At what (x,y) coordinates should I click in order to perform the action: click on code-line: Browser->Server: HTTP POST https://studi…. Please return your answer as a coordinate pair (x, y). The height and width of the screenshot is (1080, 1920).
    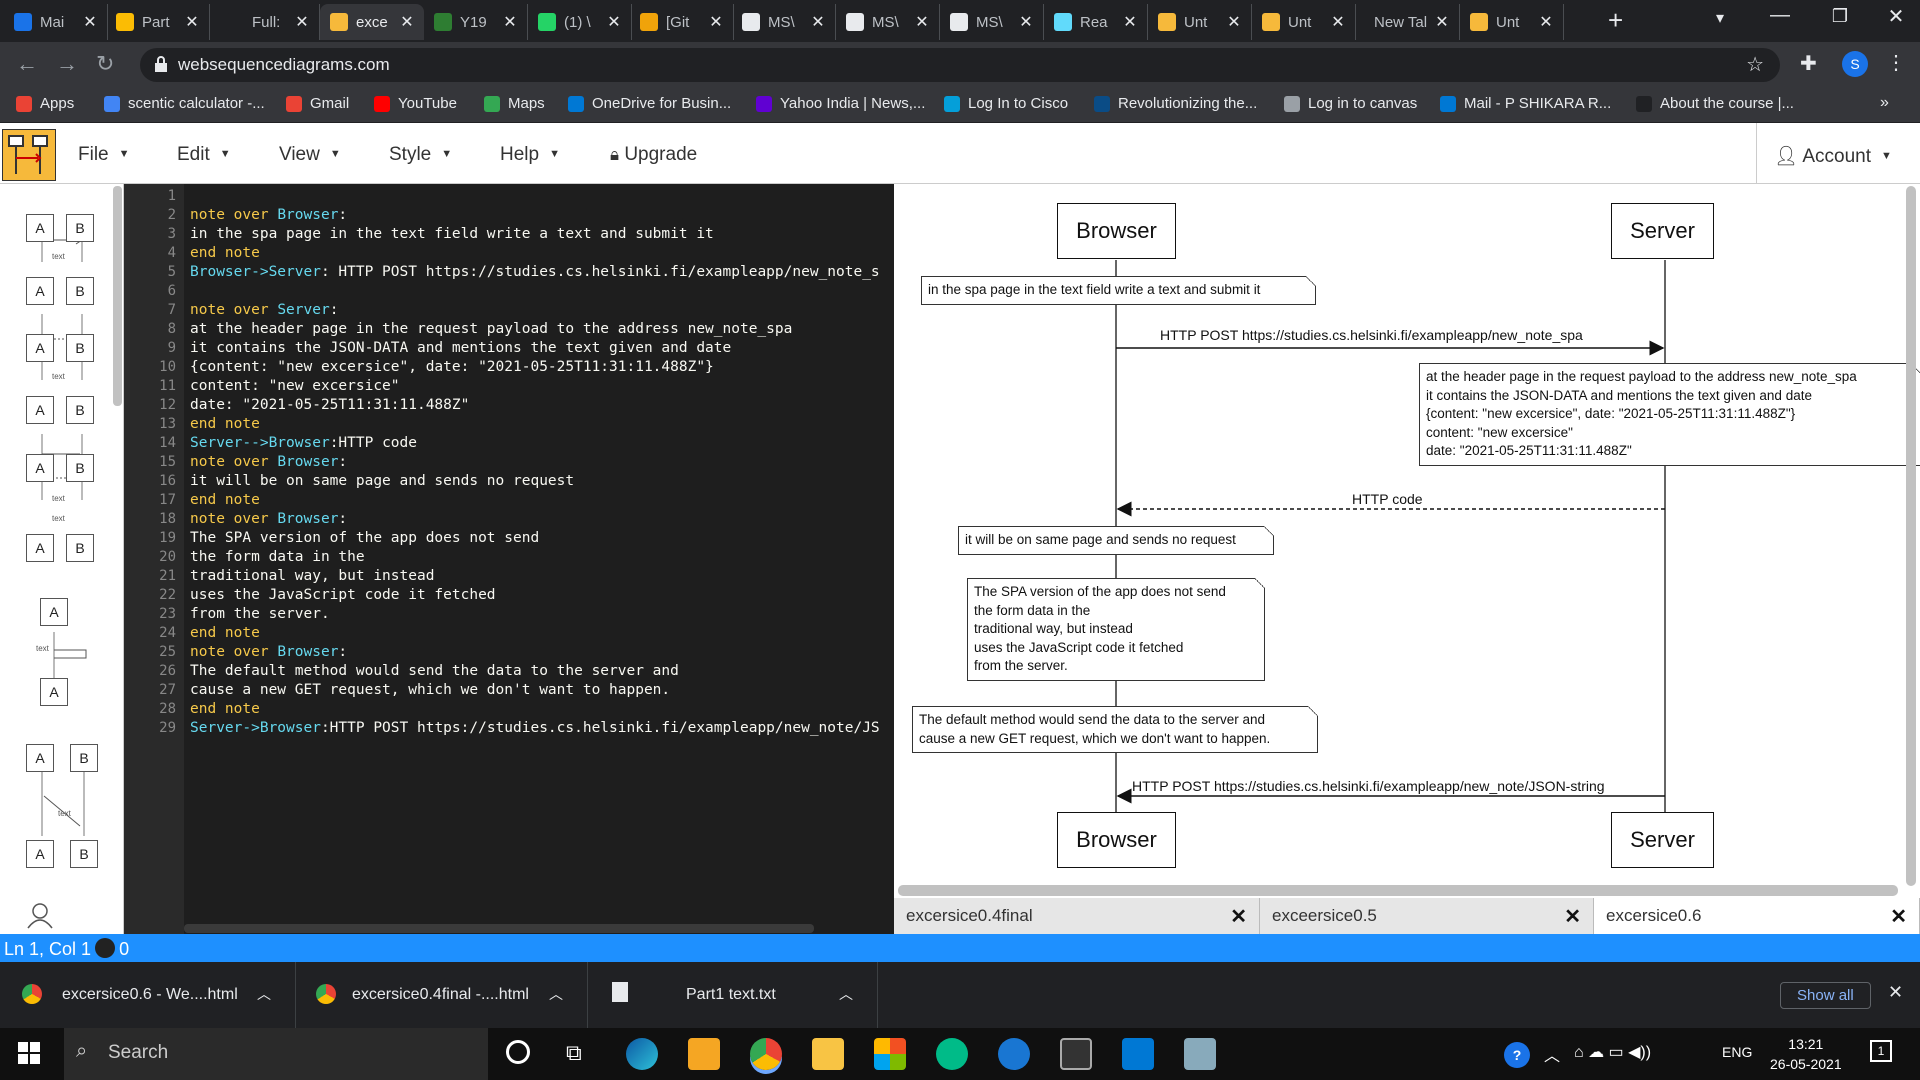
    Looking at the image, I should click on (535, 272).